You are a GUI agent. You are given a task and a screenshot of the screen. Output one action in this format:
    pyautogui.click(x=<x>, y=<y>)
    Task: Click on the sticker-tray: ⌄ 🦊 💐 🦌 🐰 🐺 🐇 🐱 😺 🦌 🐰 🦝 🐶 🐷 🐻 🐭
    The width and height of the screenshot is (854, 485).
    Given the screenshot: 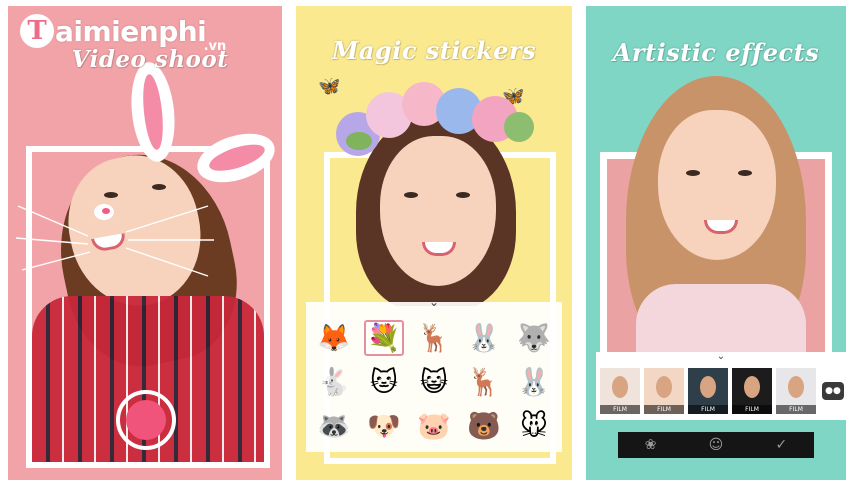 What is the action you would take?
    pyautogui.click(x=434, y=374)
    